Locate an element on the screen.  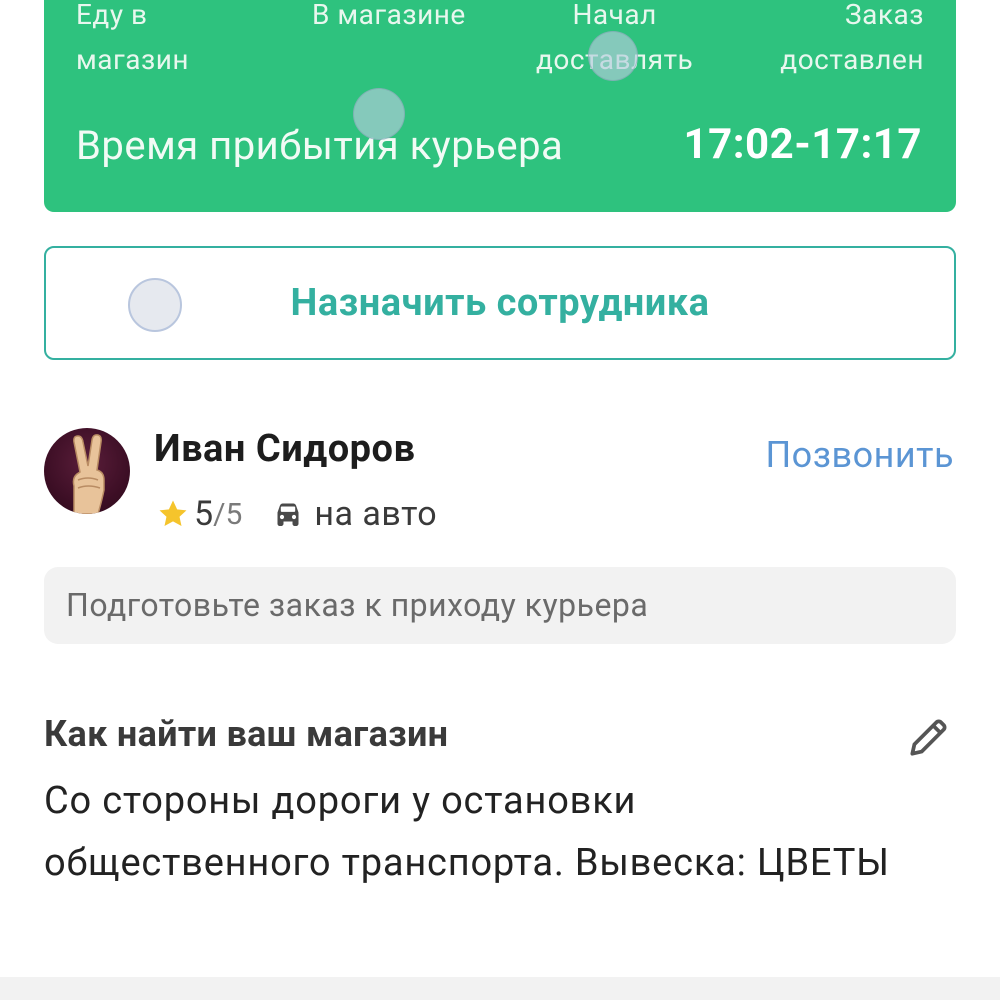
bottom-divider is located at coordinates (500, 988).